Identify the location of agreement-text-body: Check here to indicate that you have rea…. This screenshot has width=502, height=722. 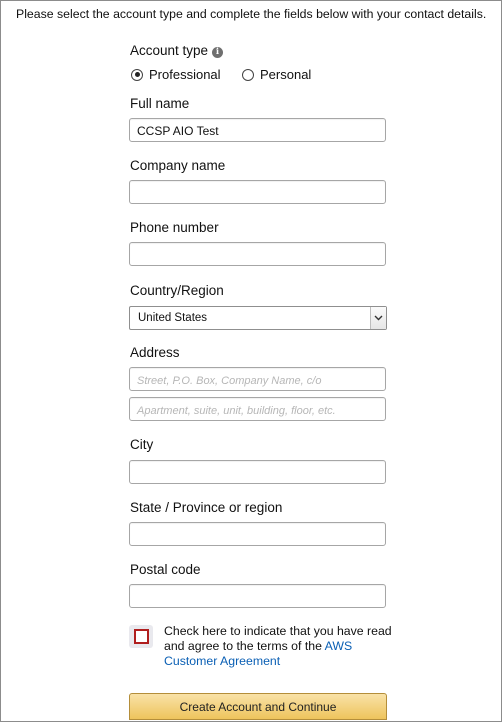
(278, 638).